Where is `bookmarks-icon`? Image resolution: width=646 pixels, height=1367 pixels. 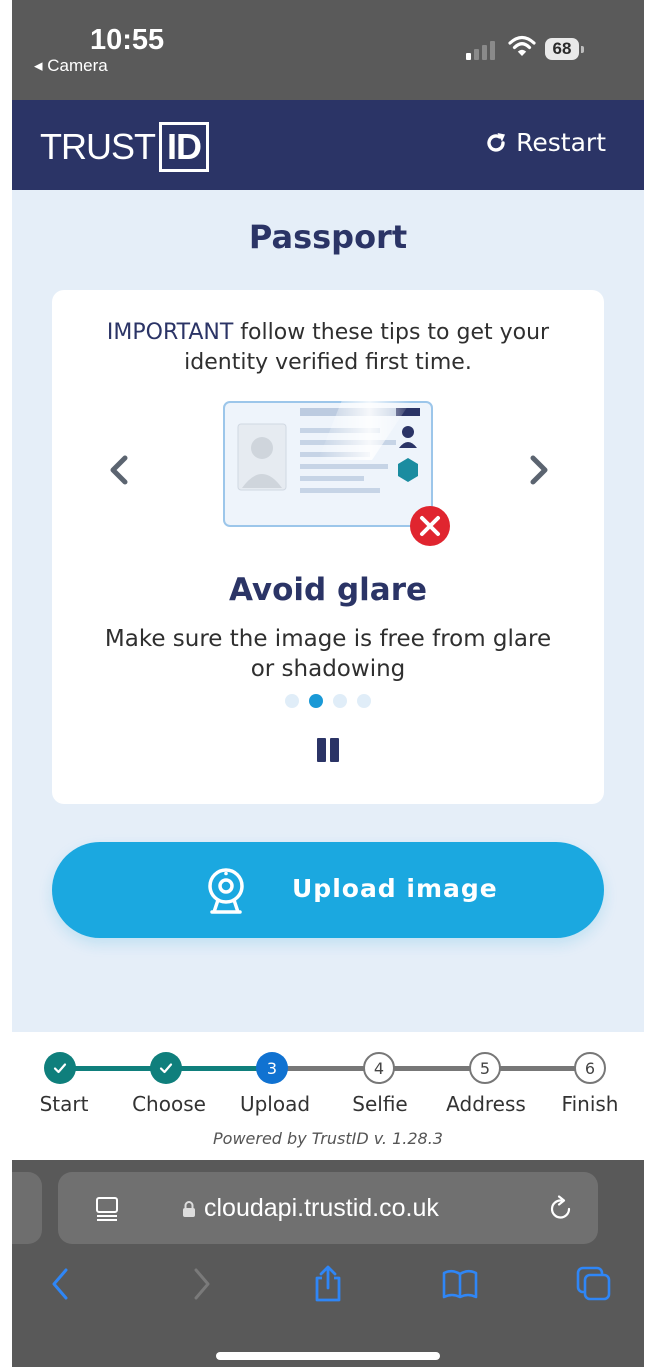 bookmarks-icon is located at coordinates (460, 1284).